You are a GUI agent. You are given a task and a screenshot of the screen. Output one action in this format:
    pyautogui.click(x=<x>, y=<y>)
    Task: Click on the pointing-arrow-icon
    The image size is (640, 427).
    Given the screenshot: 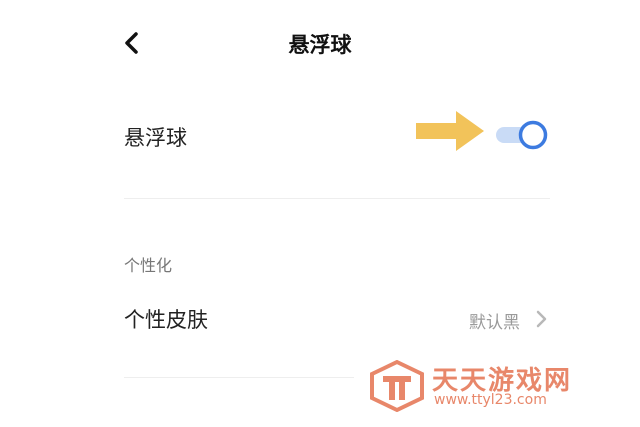 What is the action you would take?
    pyautogui.click(x=450, y=131)
    